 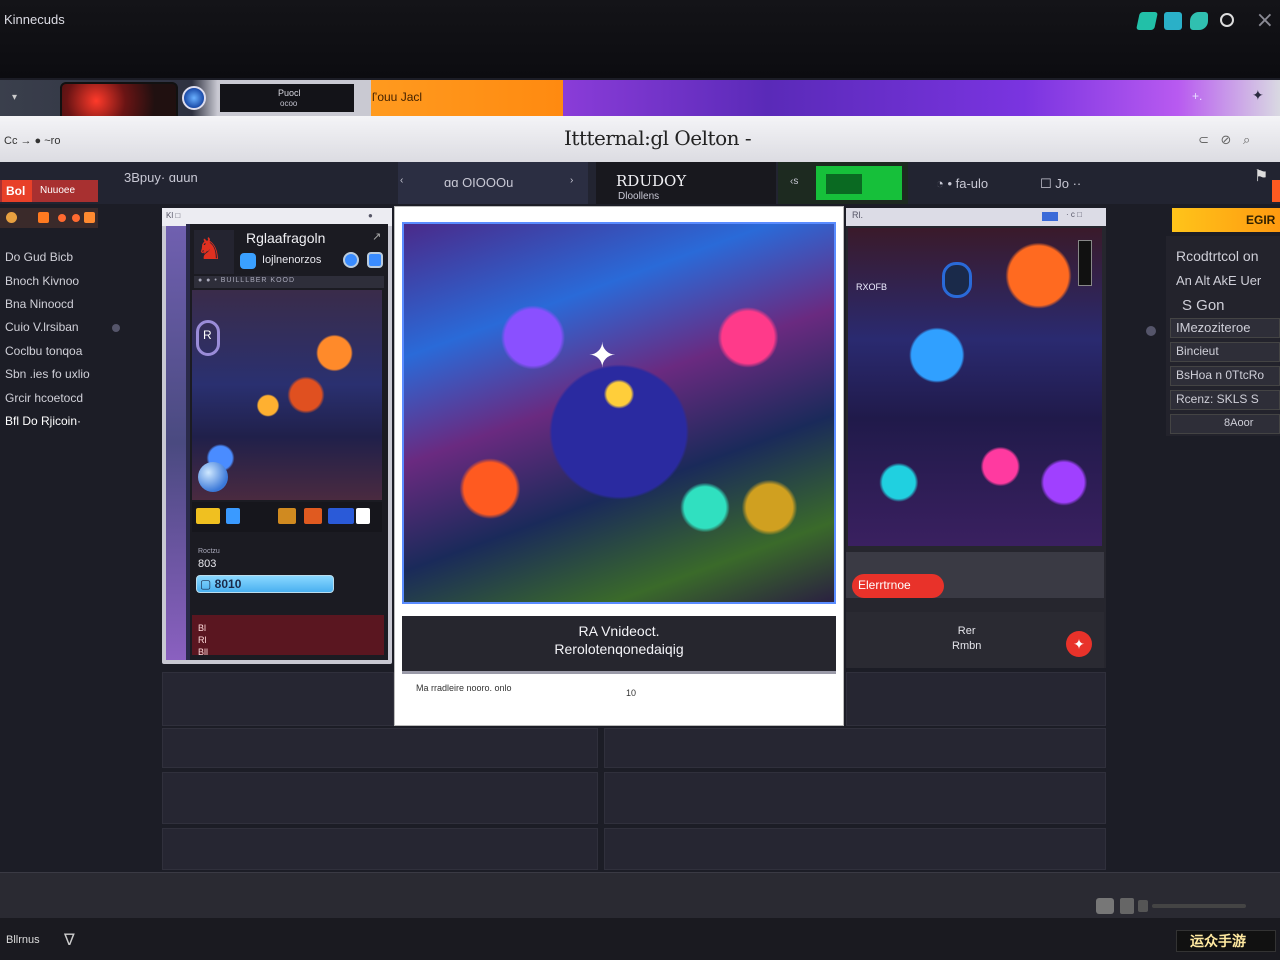 I want to click on filter-icon: ∇, so click(x=69, y=940).